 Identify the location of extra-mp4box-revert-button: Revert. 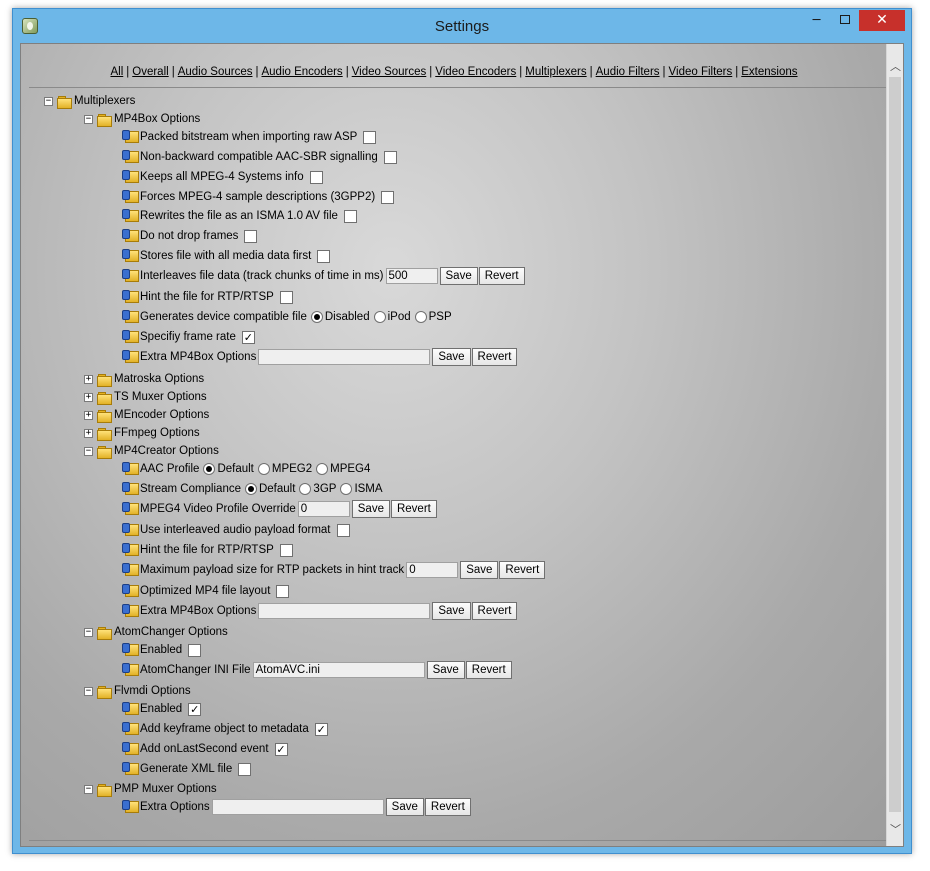
(494, 357).